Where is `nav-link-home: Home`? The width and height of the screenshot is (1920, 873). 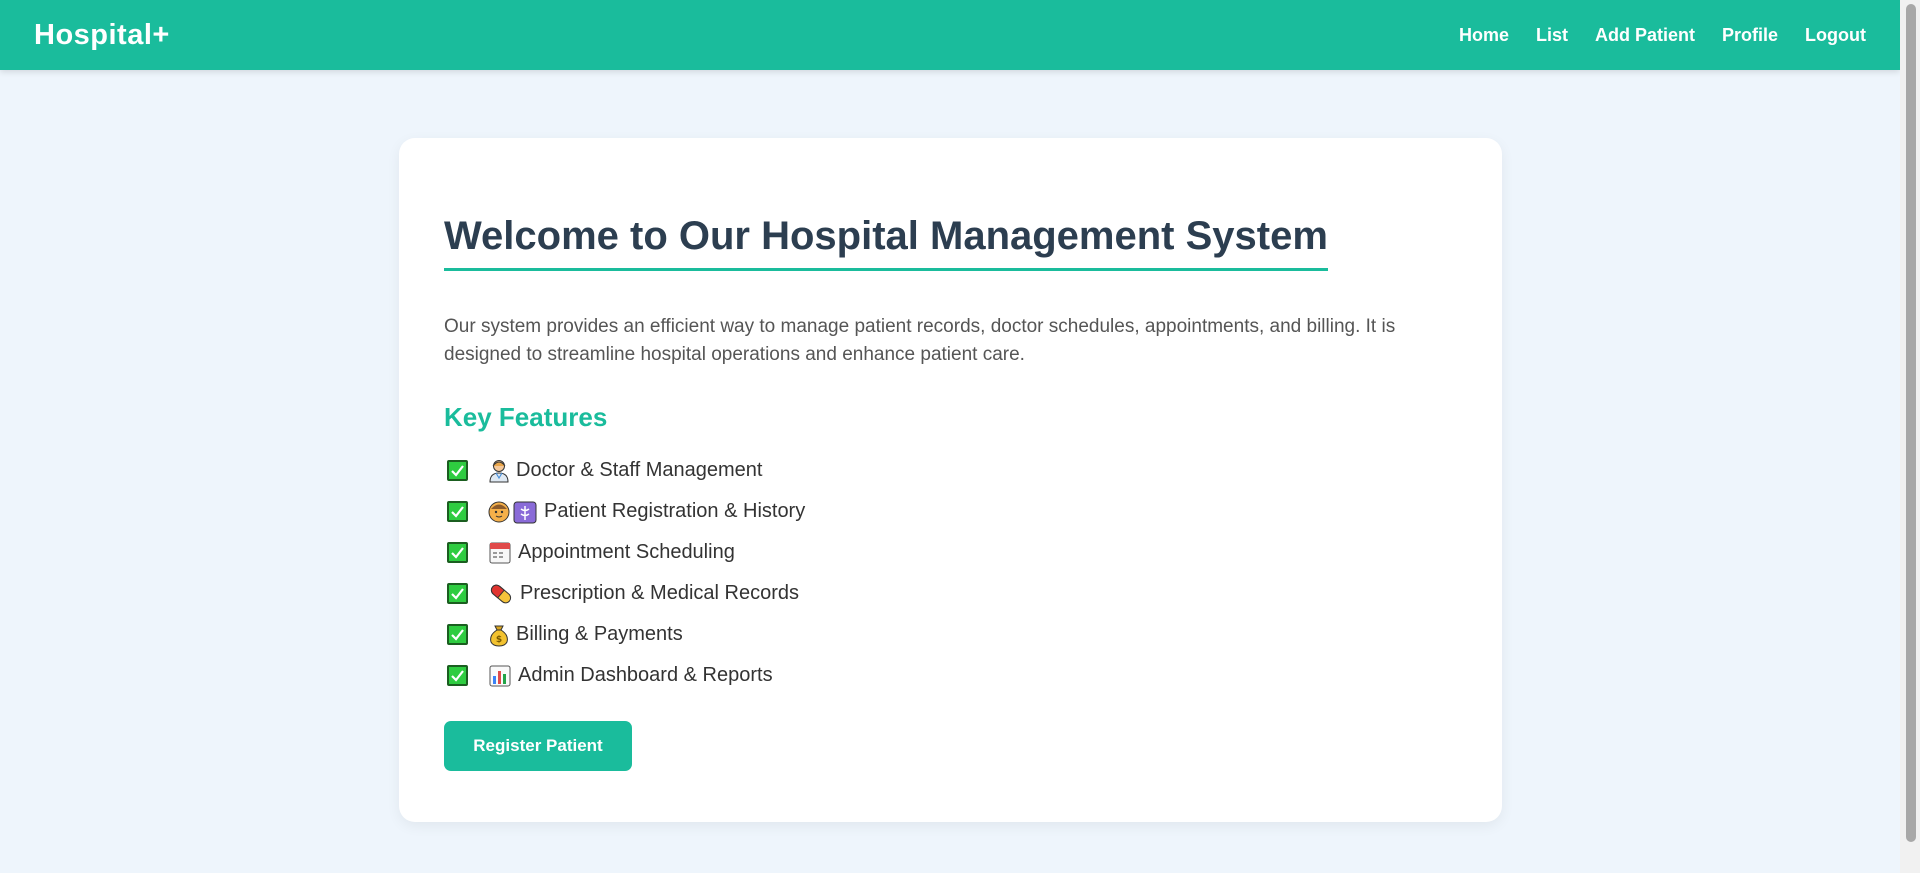
nav-link-home: Home is located at coordinates (1484, 35).